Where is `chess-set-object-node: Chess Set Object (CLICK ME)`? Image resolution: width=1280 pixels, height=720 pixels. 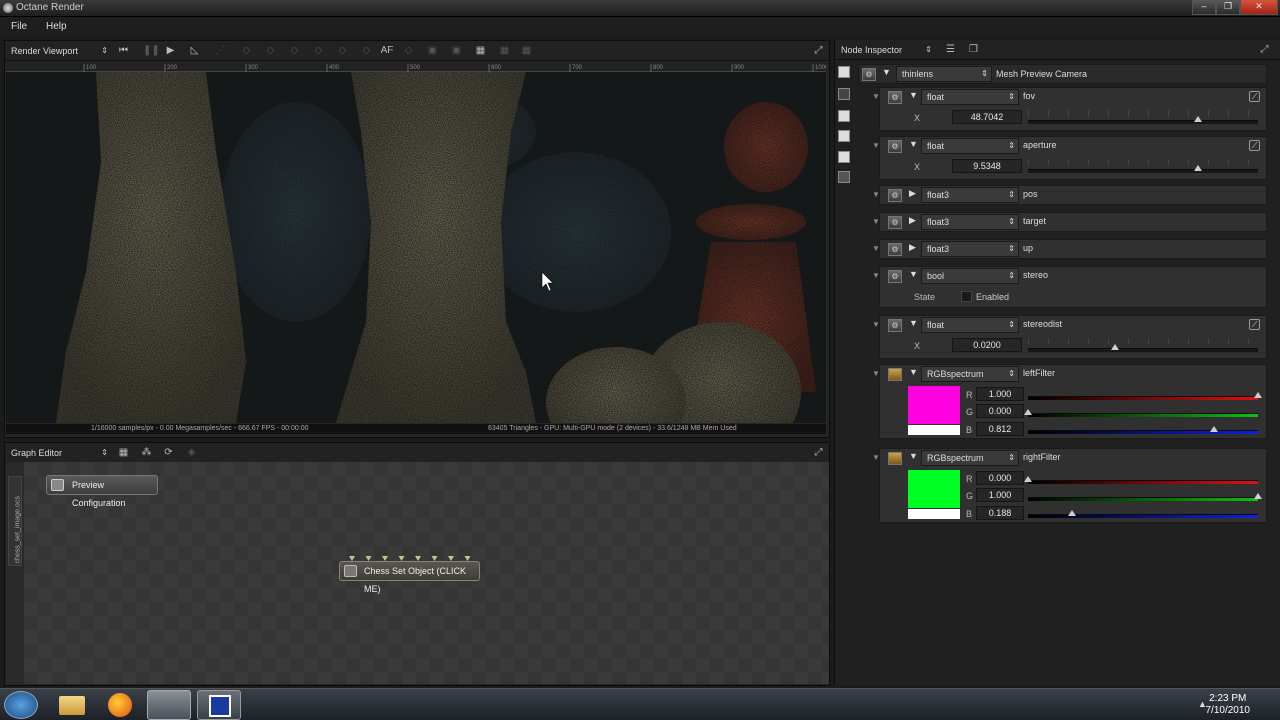
chess-set-object-node: Chess Set Object (CLICK ME) is located at coordinates (409, 575).